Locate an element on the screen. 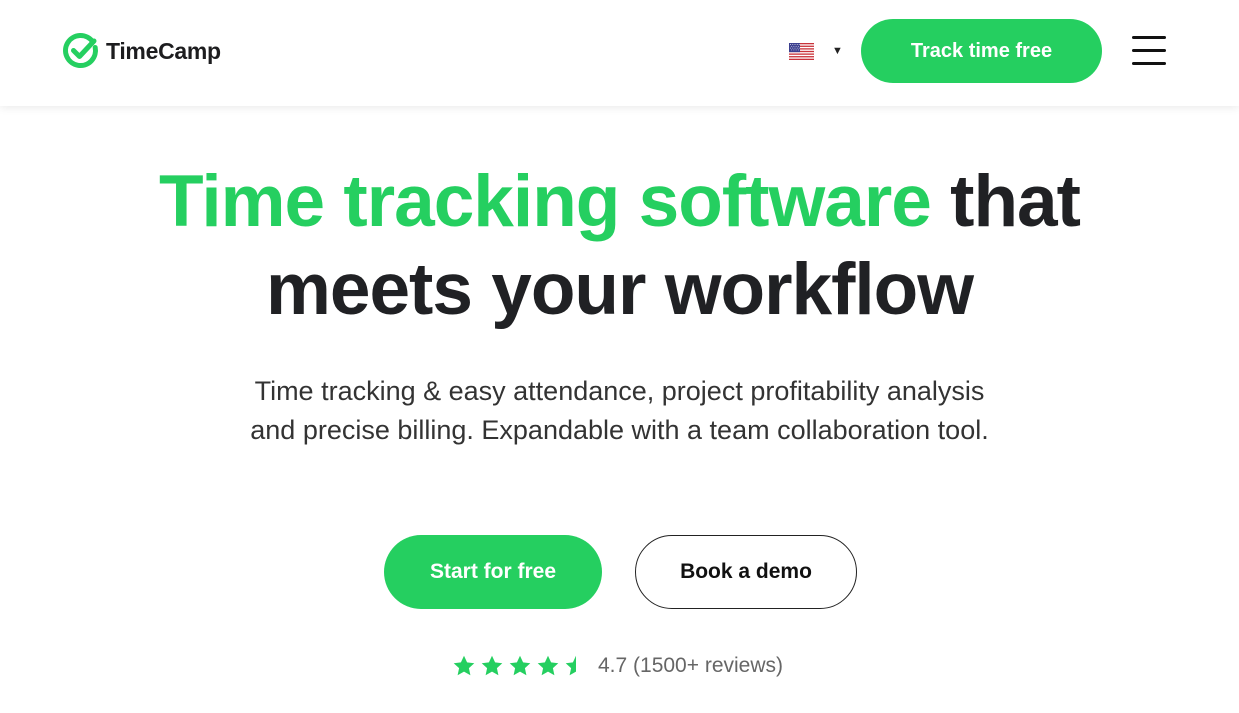 The width and height of the screenshot is (1239, 713). hero-title-line2: meets your workflow is located at coordinates (619, 289).